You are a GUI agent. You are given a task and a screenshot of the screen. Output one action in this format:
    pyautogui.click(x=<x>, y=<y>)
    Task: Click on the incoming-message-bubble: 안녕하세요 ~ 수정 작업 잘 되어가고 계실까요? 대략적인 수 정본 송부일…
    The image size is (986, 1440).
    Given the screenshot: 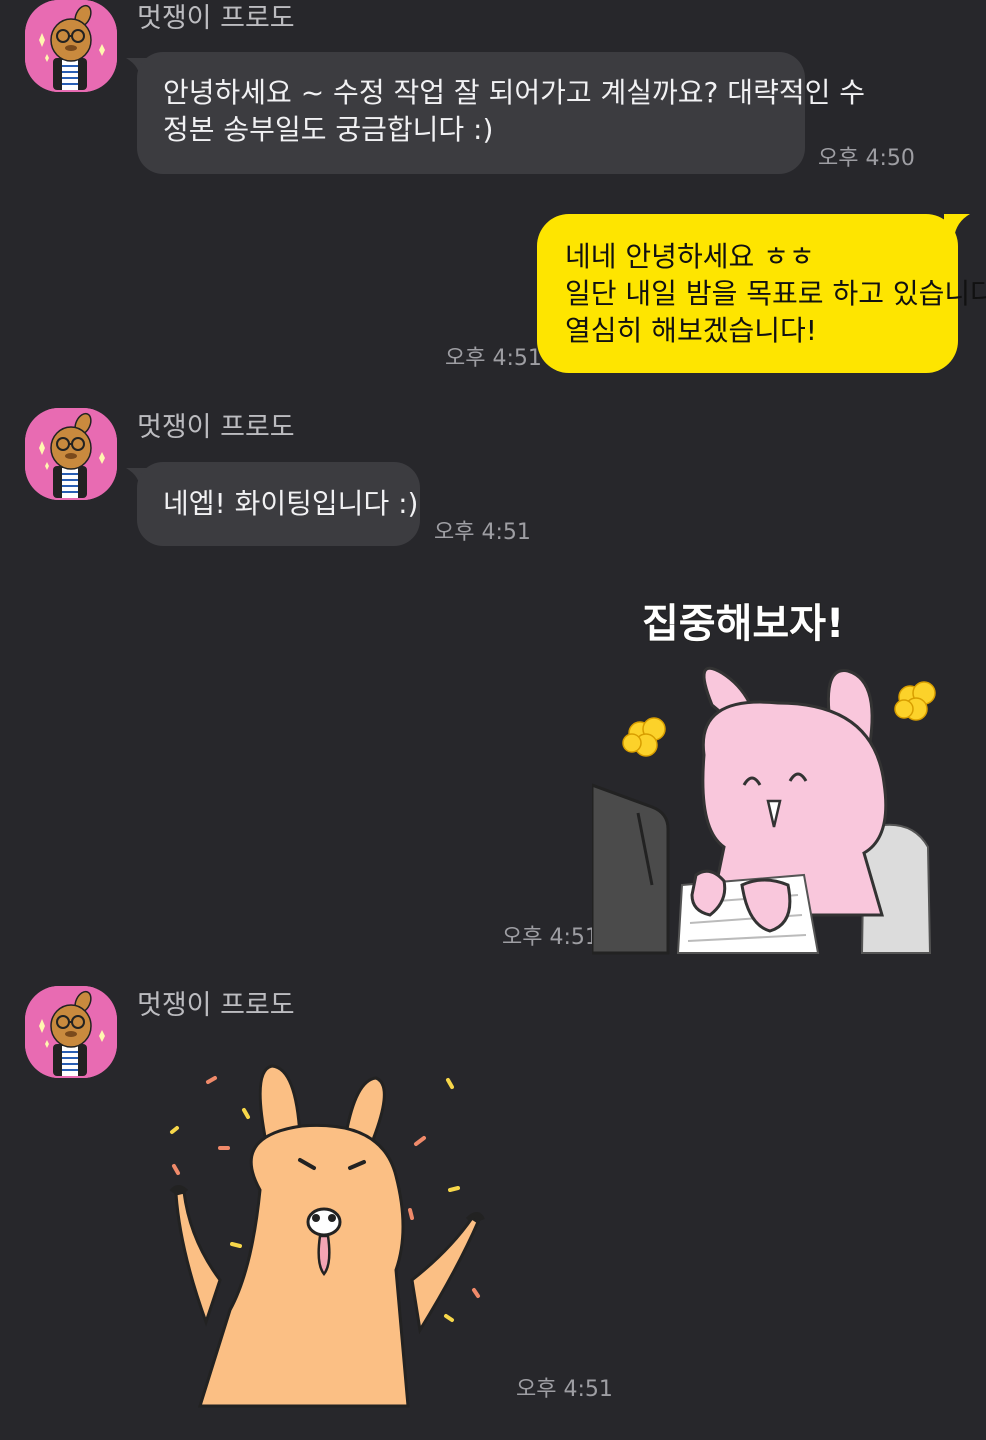 What is the action you would take?
    pyautogui.click(x=501, y=113)
    